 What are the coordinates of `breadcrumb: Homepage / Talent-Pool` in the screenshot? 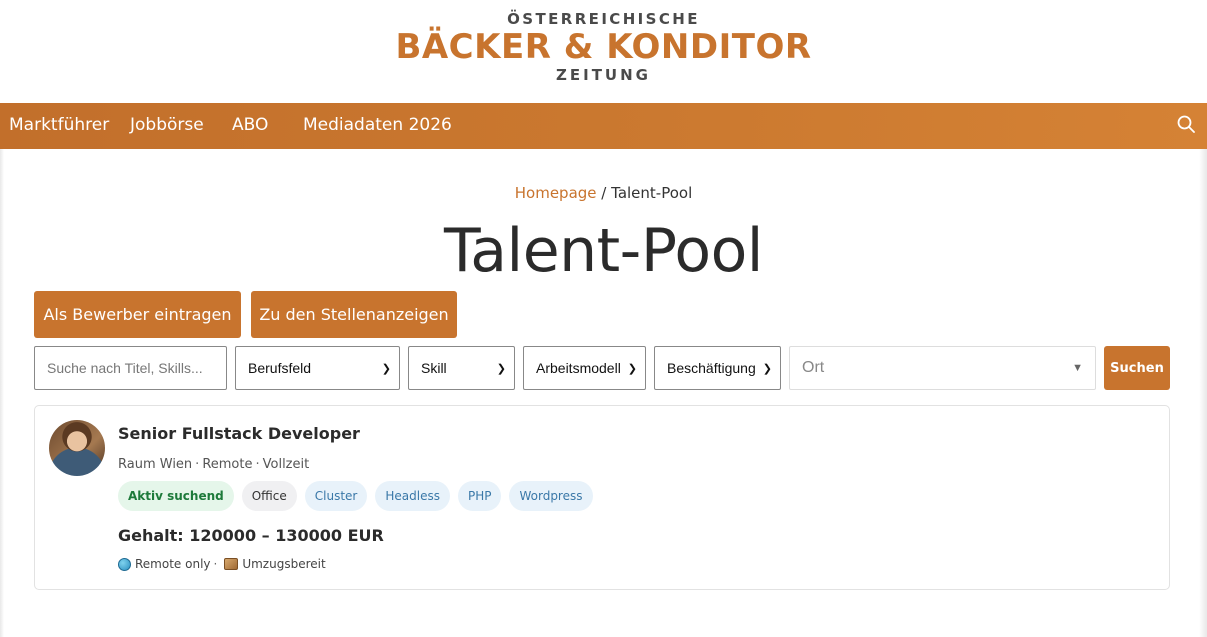 It's located at (603, 193).